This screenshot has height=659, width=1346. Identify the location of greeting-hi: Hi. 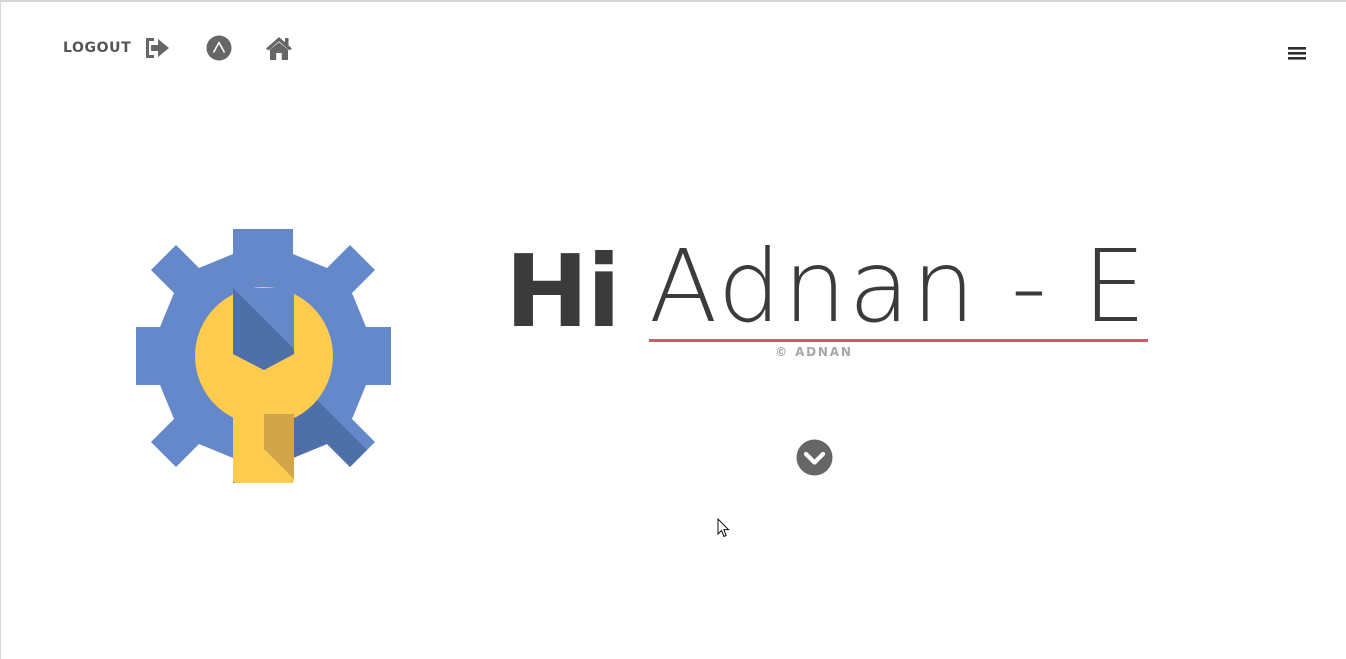
(563, 291).